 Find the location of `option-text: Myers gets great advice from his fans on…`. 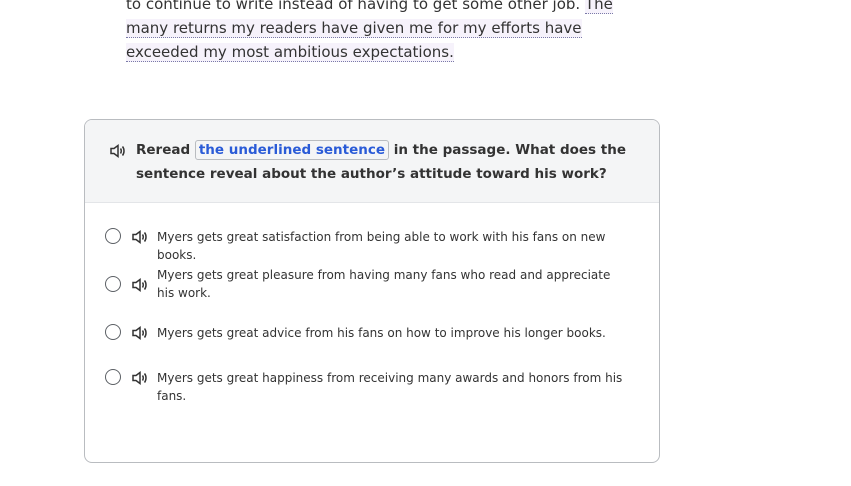

option-text: Myers gets great advice from his fans on… is located at coordinates (381, 333).